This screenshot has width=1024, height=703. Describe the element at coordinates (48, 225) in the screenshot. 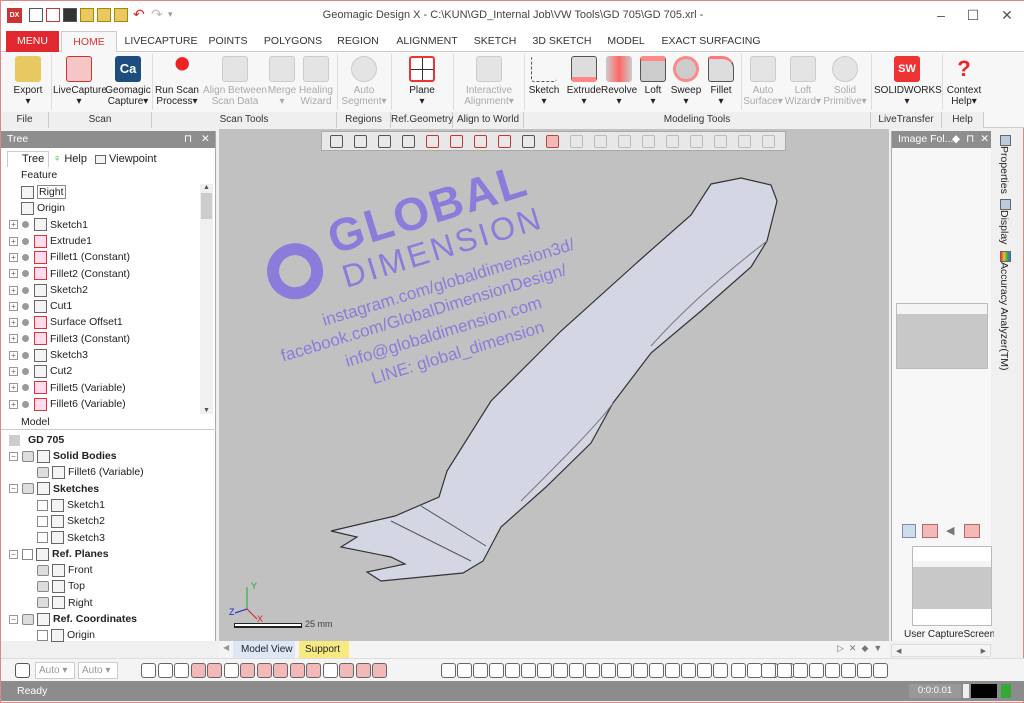

I see `feature-item: + Sketch1` at that location.